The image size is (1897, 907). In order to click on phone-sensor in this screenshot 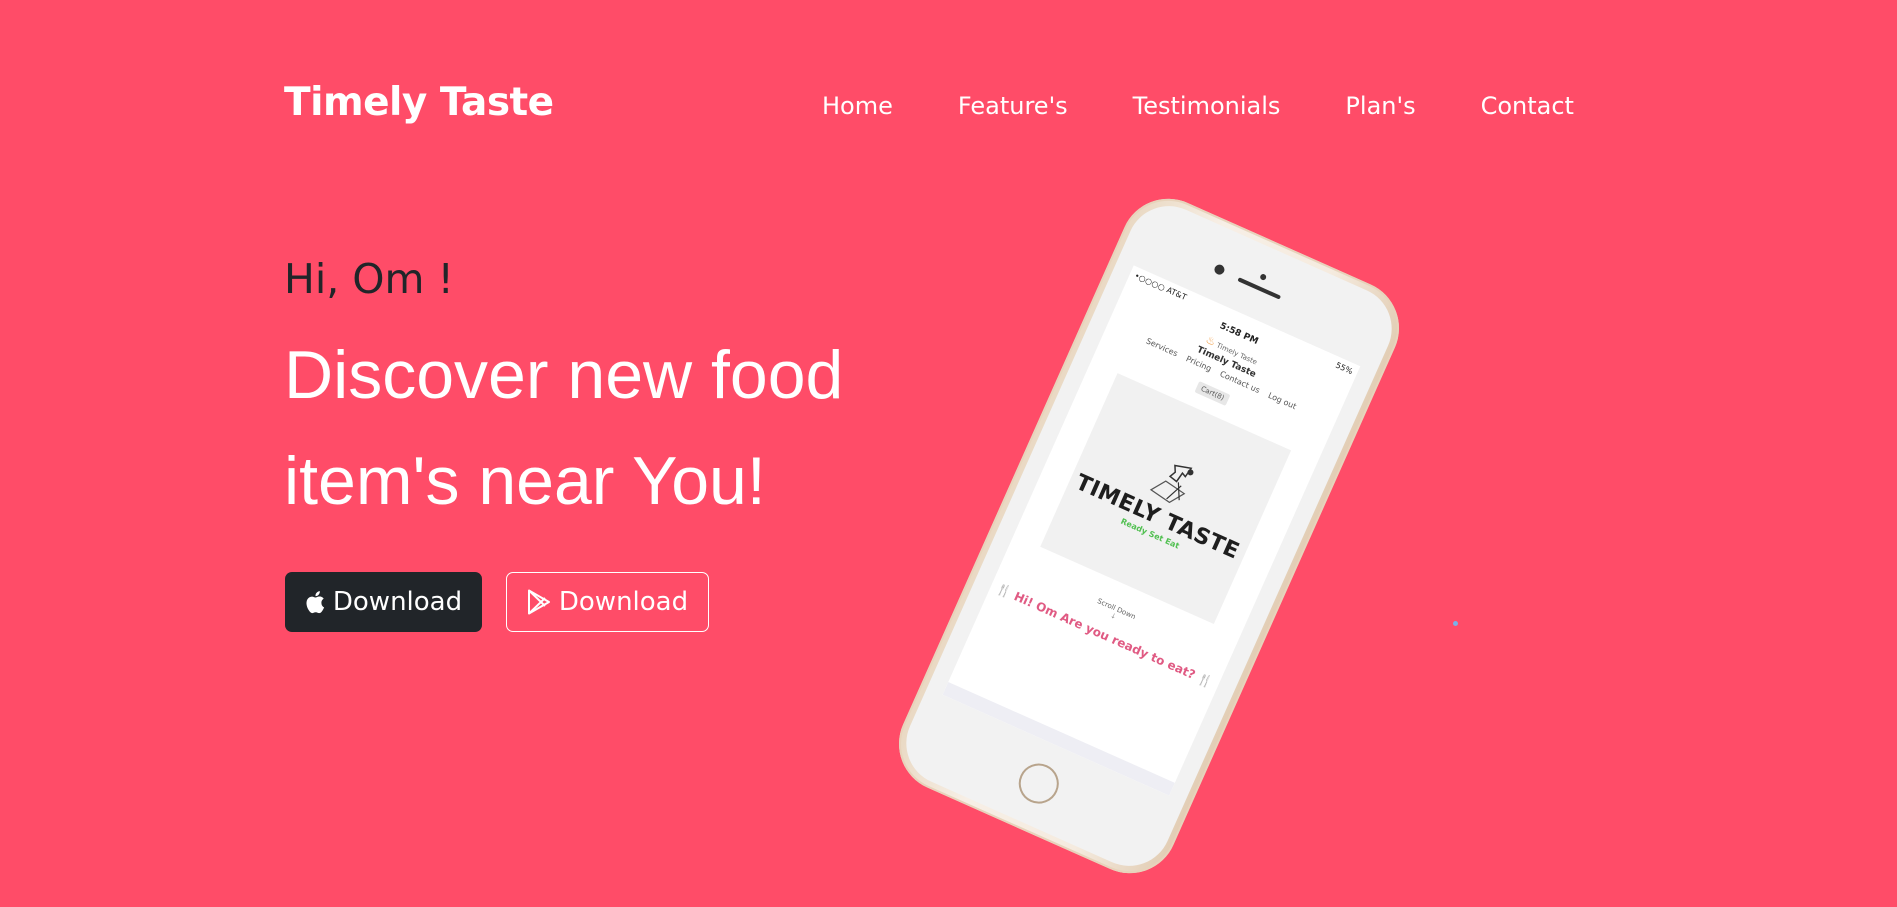, I will do `click(1263, 277)`.